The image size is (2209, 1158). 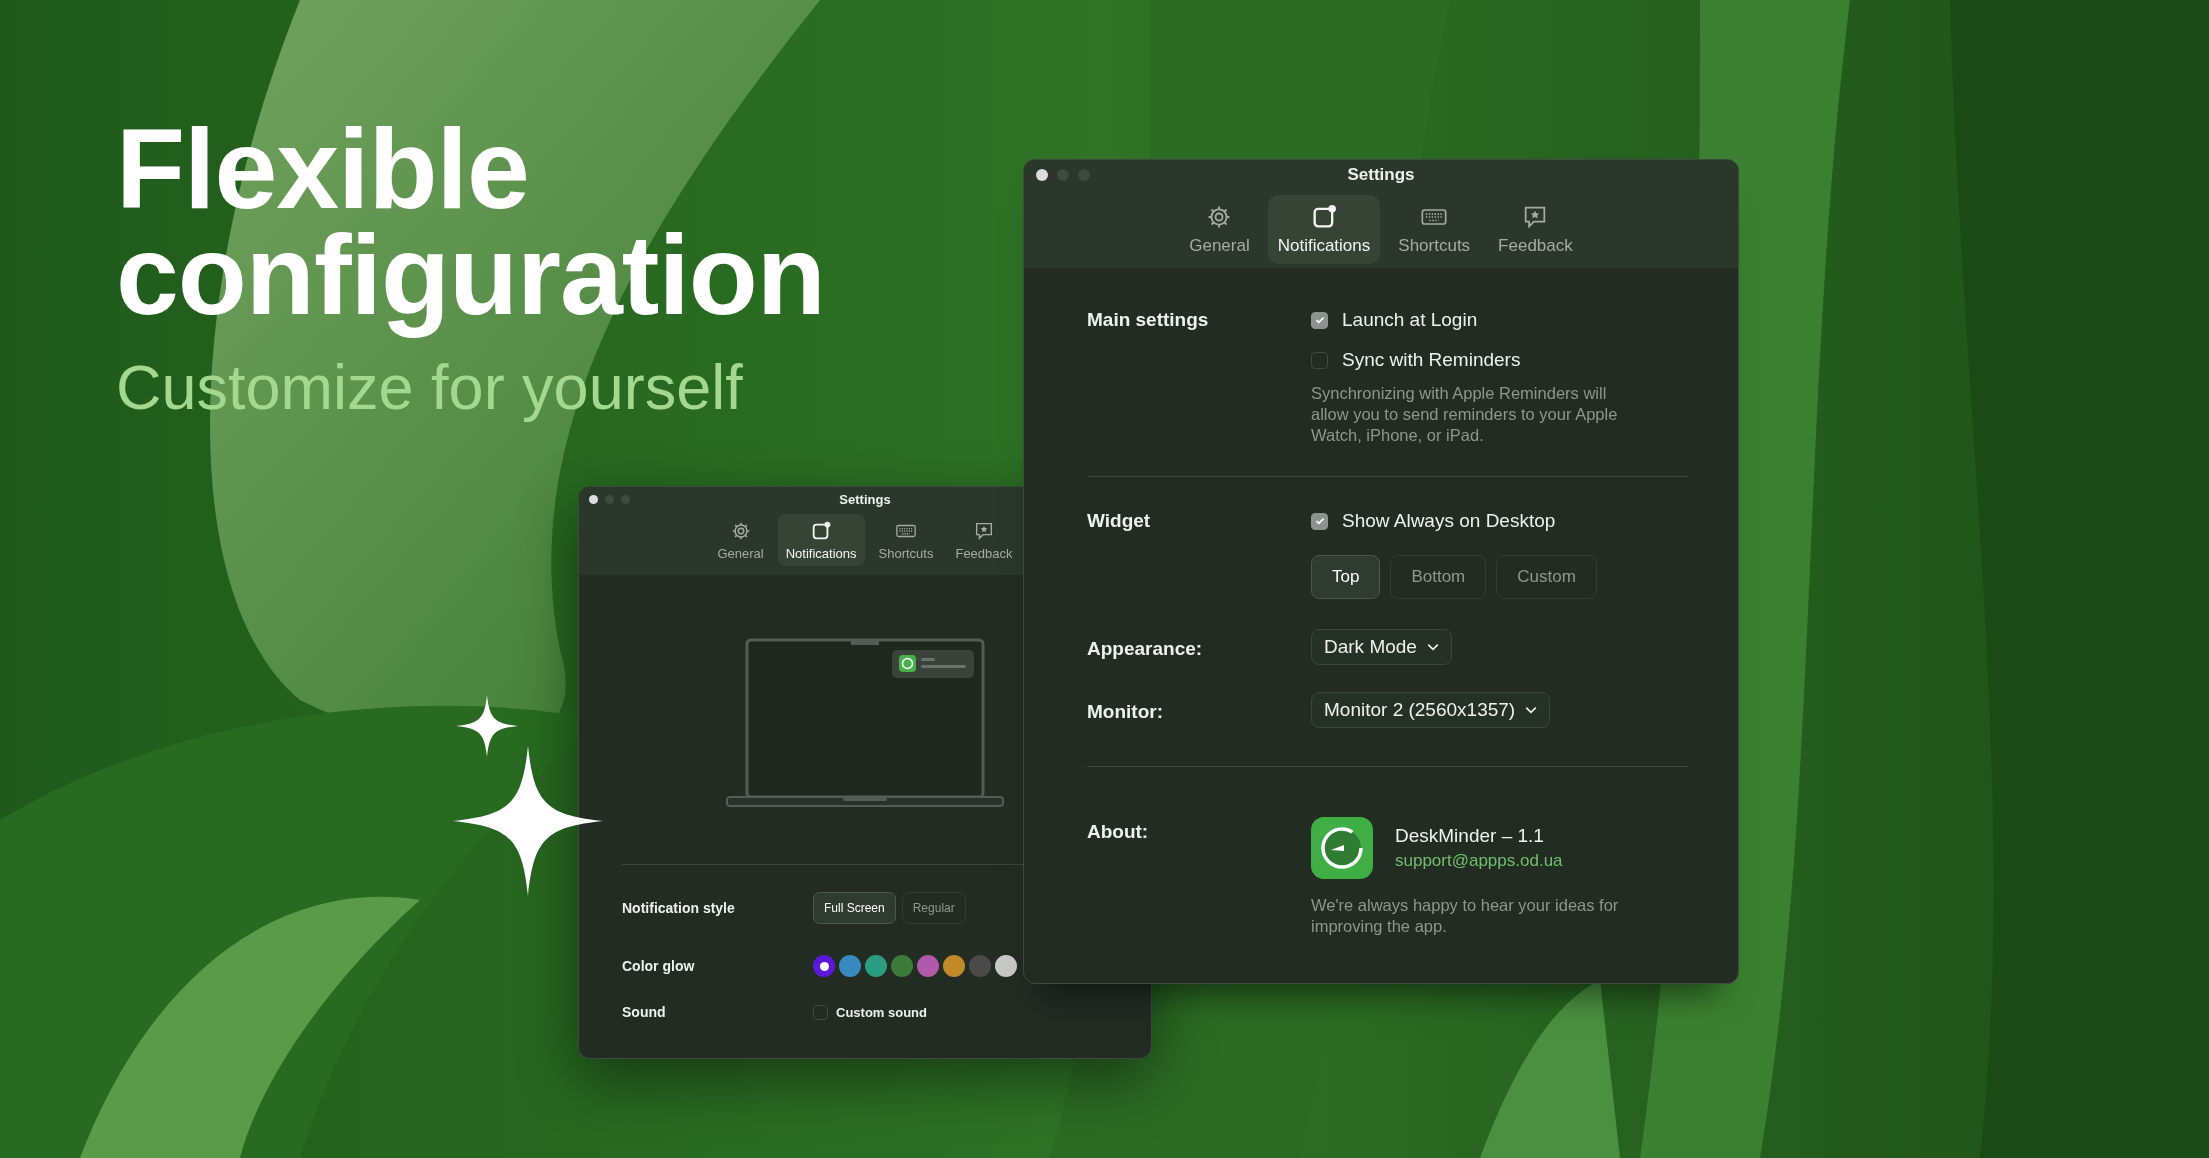 What do you see at coordinates (1546, 577) in the screenshot?
I see `position-option: Custom` at bounding box center [1546, 577].